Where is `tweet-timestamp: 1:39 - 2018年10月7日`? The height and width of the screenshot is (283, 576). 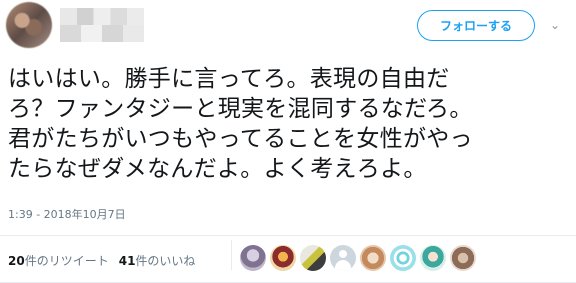
tweet-timestamp: 1:39 - 2018年10月7日 is located at coordinates (67, 214).